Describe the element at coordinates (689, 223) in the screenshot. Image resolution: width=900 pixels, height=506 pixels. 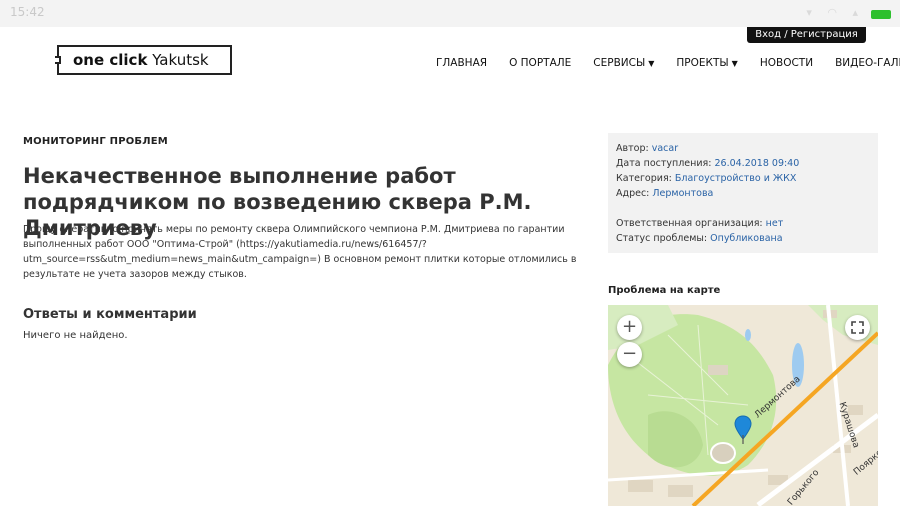
I see `info-label: Ответственная организация:` at that location.